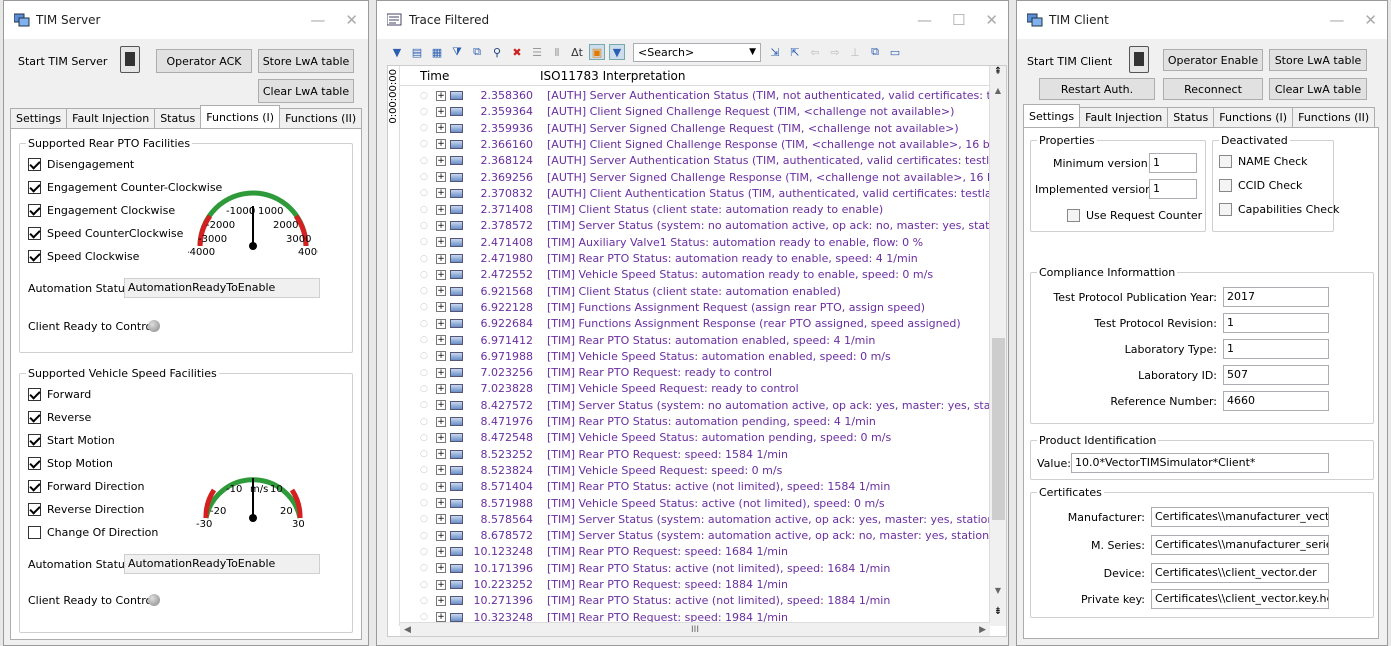 Image resolution: width=1391 pixels, height=646 pixels. Describe the element at coordinates (1213, 89) in the screenshot. I see `reconnect-button: Reconnect` at that location.